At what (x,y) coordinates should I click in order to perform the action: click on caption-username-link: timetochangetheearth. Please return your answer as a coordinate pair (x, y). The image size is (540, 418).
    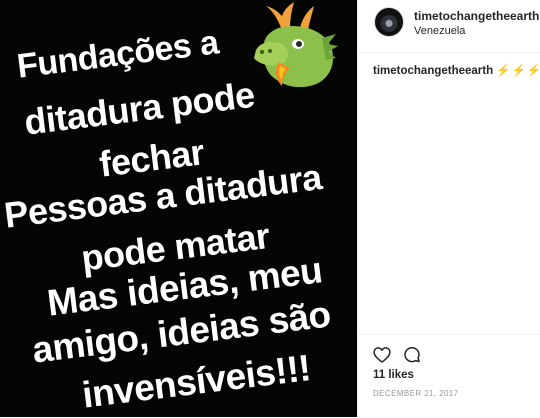
    Looking at the image, I should click on (433, 71).